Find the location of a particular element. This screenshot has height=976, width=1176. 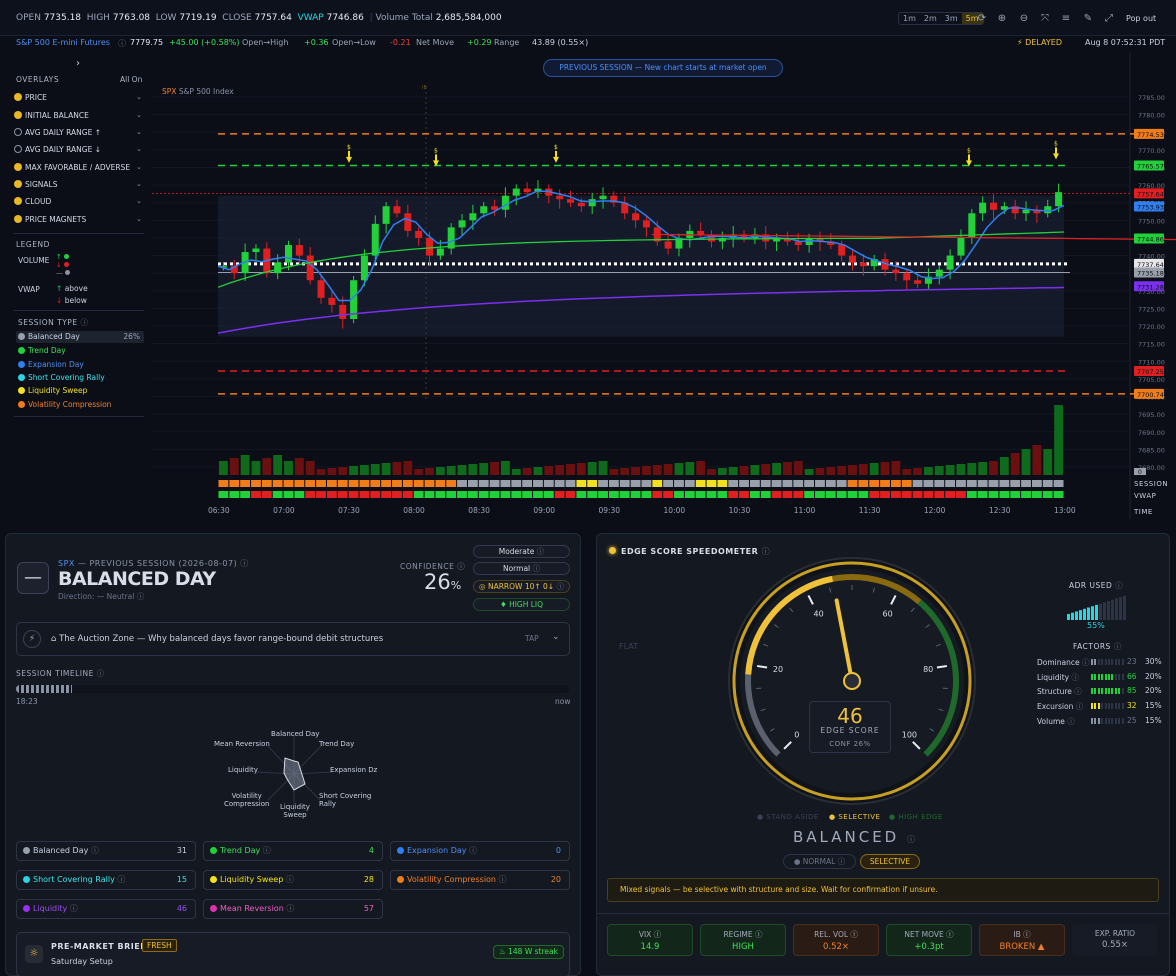

kpi-card: VIX ⓘ 14.9 is located at coordinates (650, 940).